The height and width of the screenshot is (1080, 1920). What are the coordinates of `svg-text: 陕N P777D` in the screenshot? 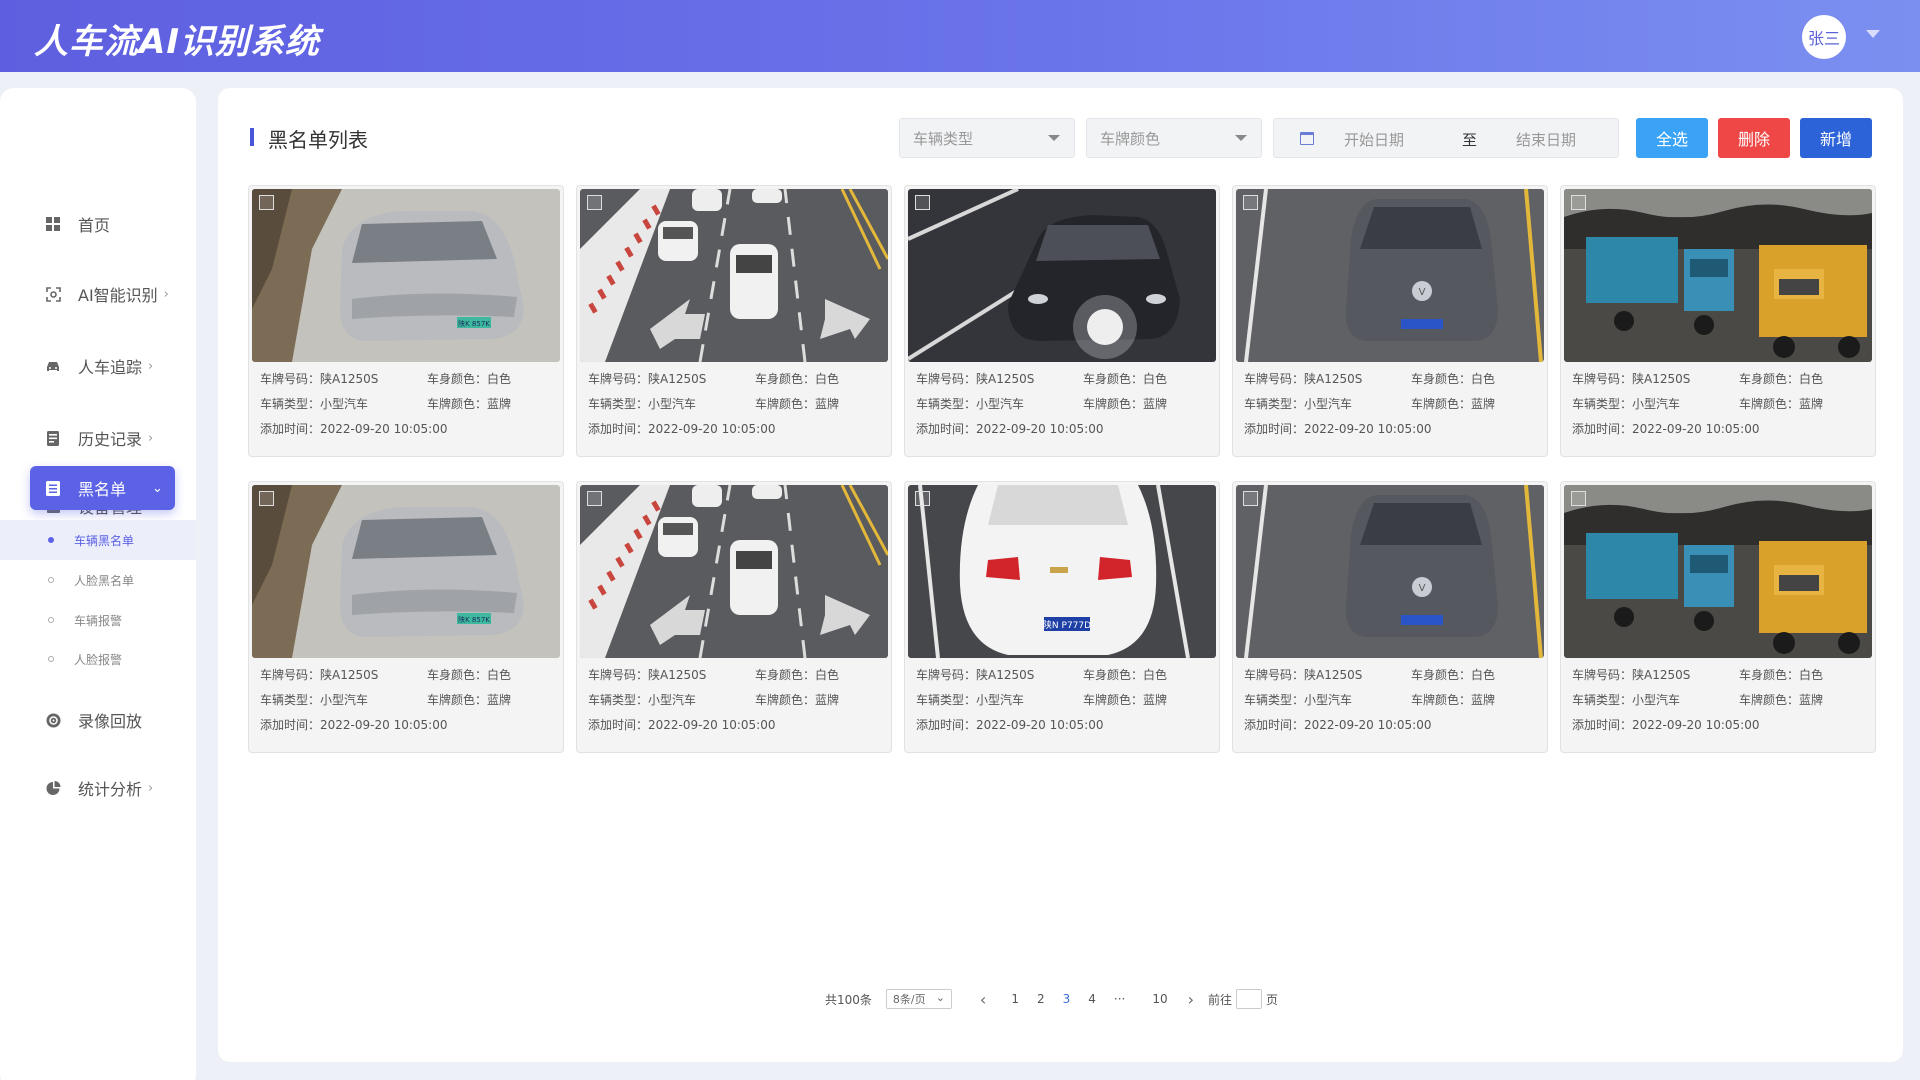 It's located at (1067, 625).